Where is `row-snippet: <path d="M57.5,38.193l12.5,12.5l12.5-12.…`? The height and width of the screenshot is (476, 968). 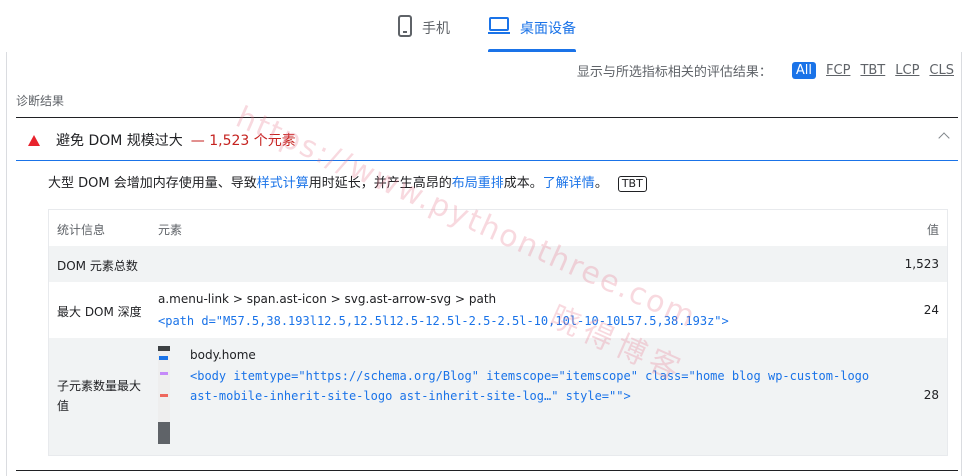 row-snippet: <path d="M57.5,38.193l12.5,12.5l12.5-12.… is located at coordinates (443, 321).